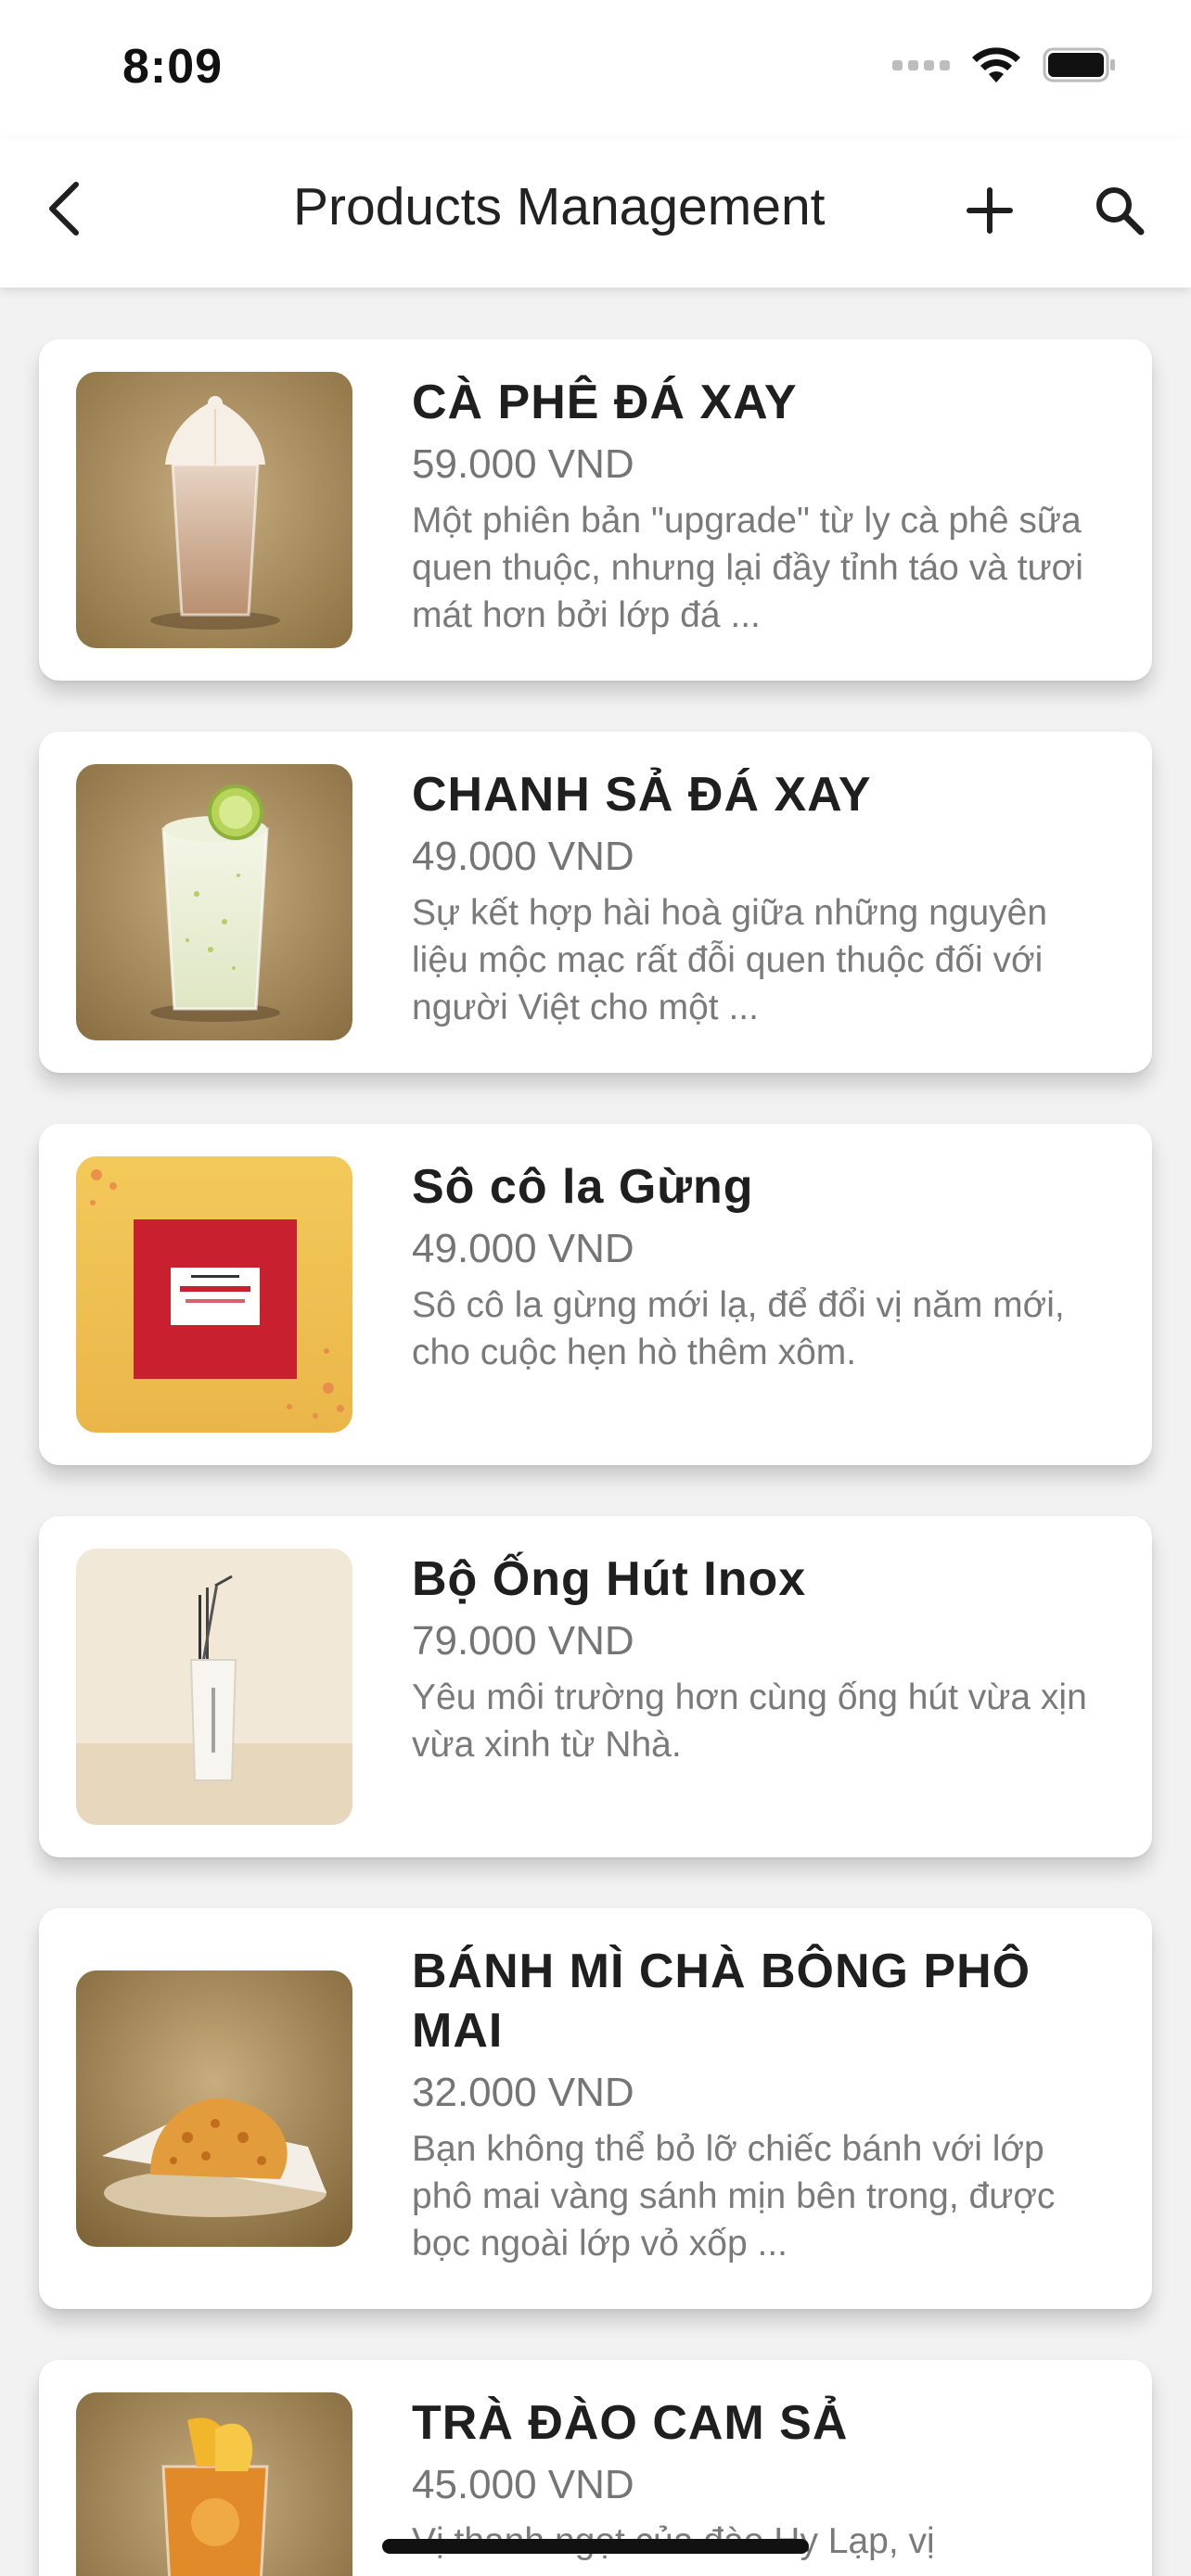  Describe the element at coordinates (605, 403) in the screenshot. I see `product-name: CÀ PHÊ ĐÁ XAY` at that location.